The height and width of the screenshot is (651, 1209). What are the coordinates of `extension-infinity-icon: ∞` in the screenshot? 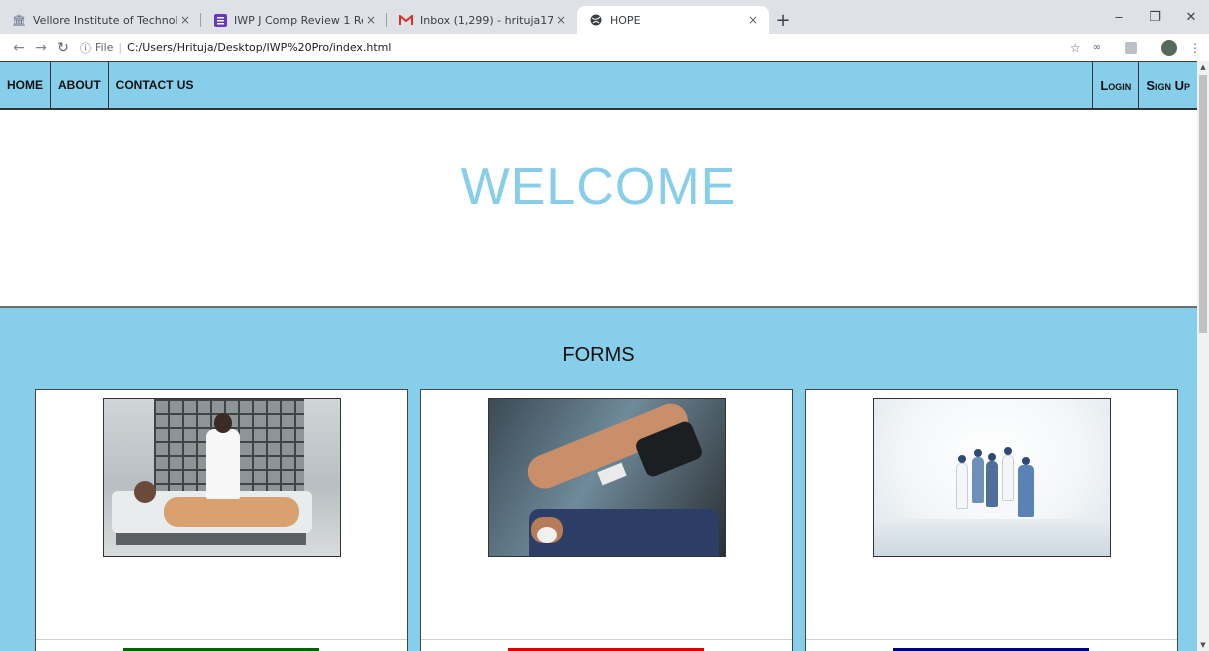 It's located at (1097, 47).